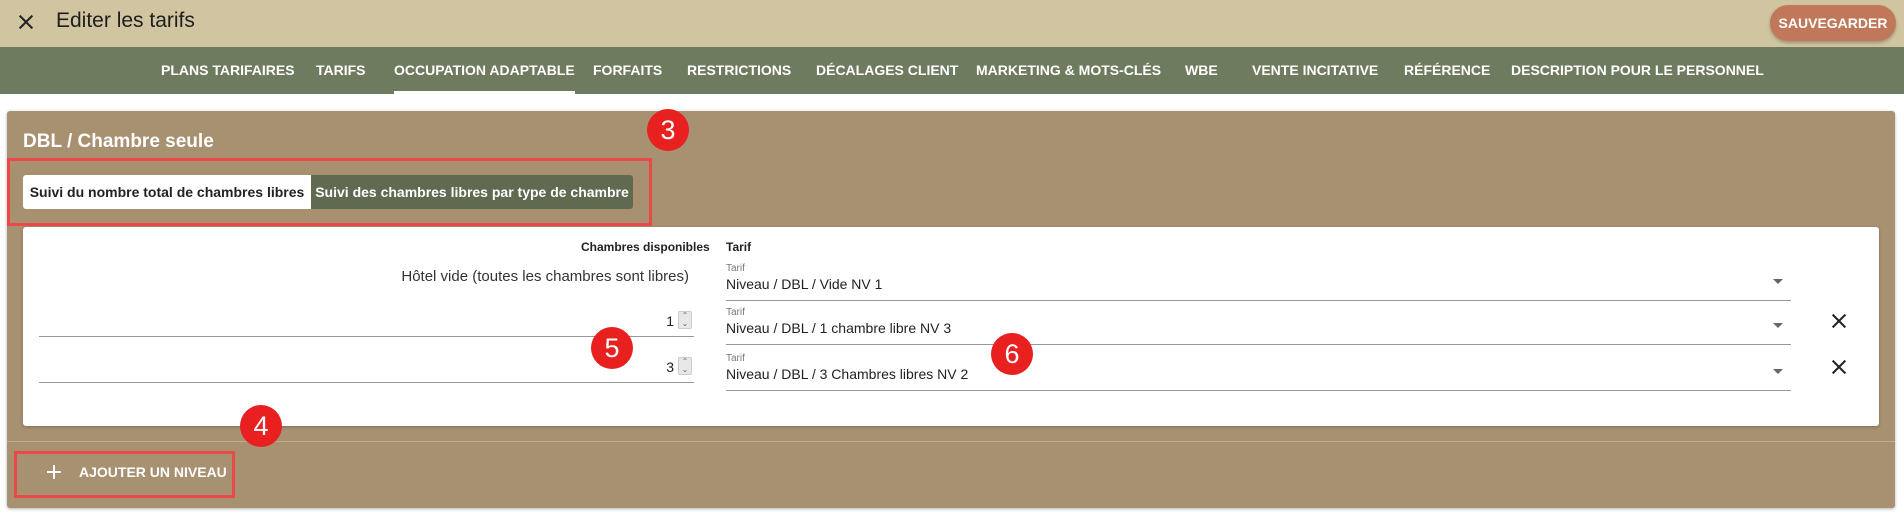 The image size is (1904, 530). Describe the element at coordinates (329, 192) in the screenshot. I see `highlight-box-toggle` at that location.